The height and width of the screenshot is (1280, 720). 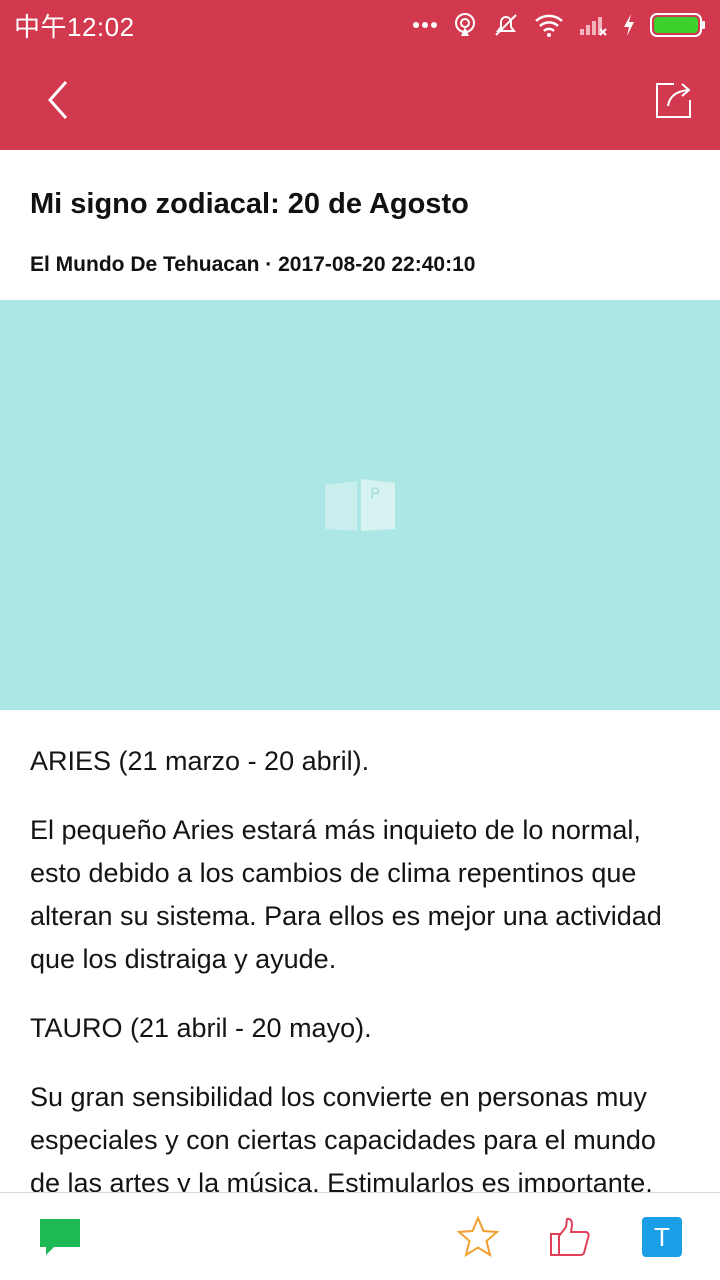 I want to click on back-icon, so click(x=57, y=100).